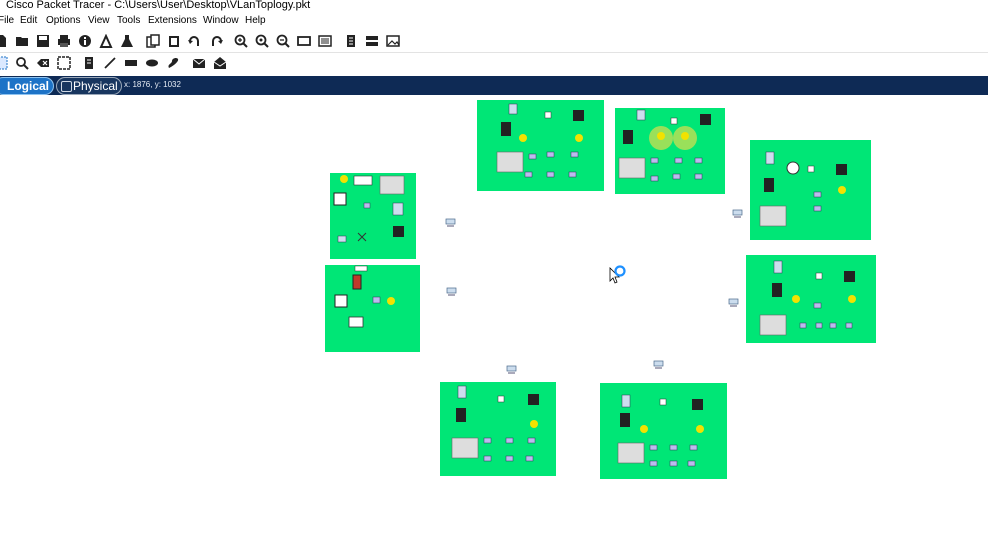 The image size is (988, 533). Describe the element at coordinates (131, 63) in the screenshot. I see `rectangle-icon` at that location.